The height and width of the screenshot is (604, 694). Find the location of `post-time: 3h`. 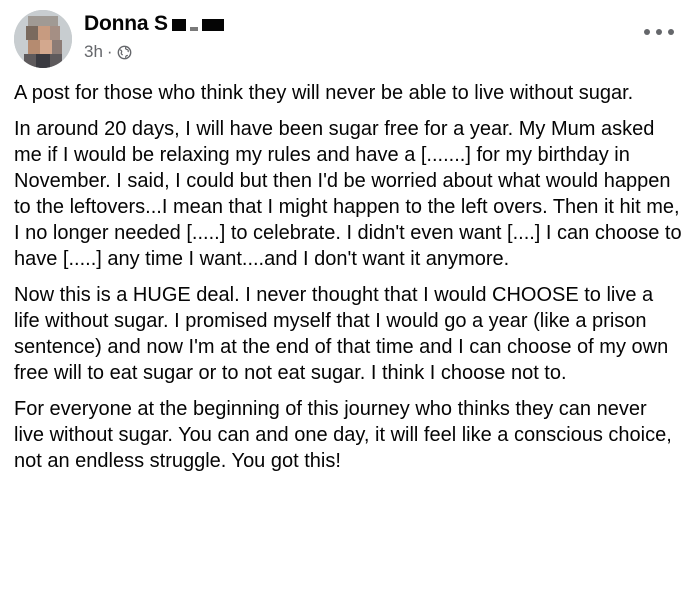

post-time: 3h is located at coordinates (93, 52).